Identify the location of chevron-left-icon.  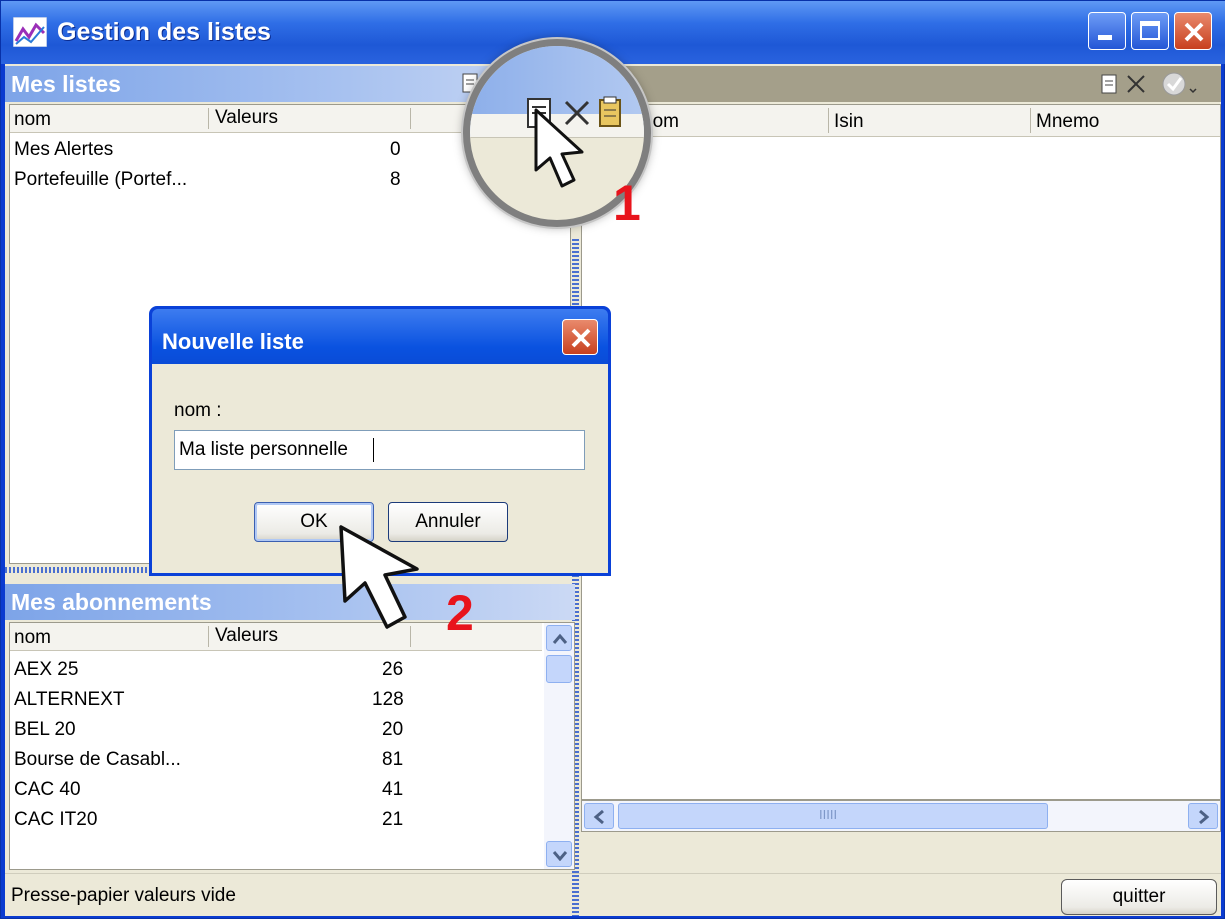
(598, 817).